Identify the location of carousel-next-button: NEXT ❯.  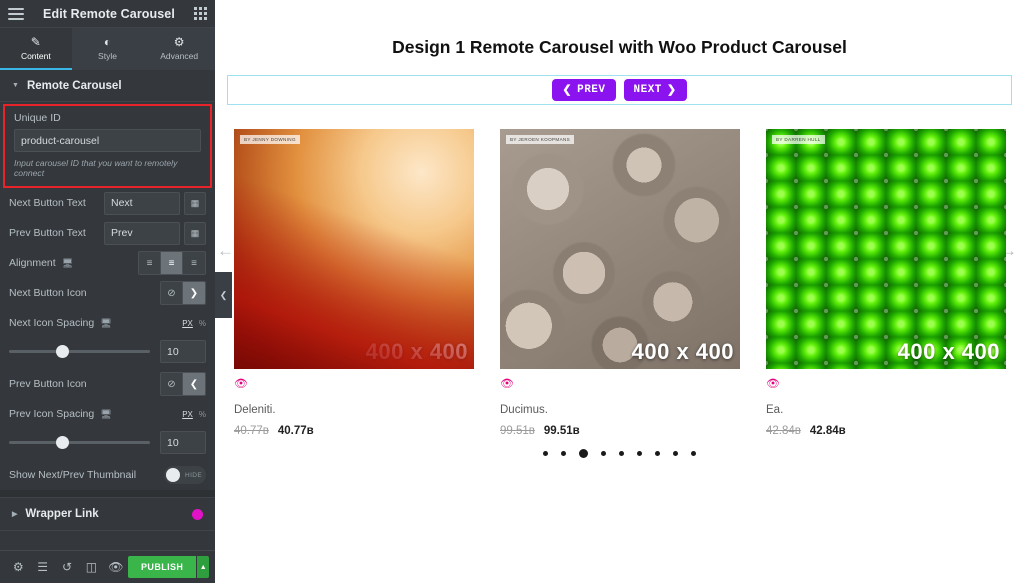
(655, 90).